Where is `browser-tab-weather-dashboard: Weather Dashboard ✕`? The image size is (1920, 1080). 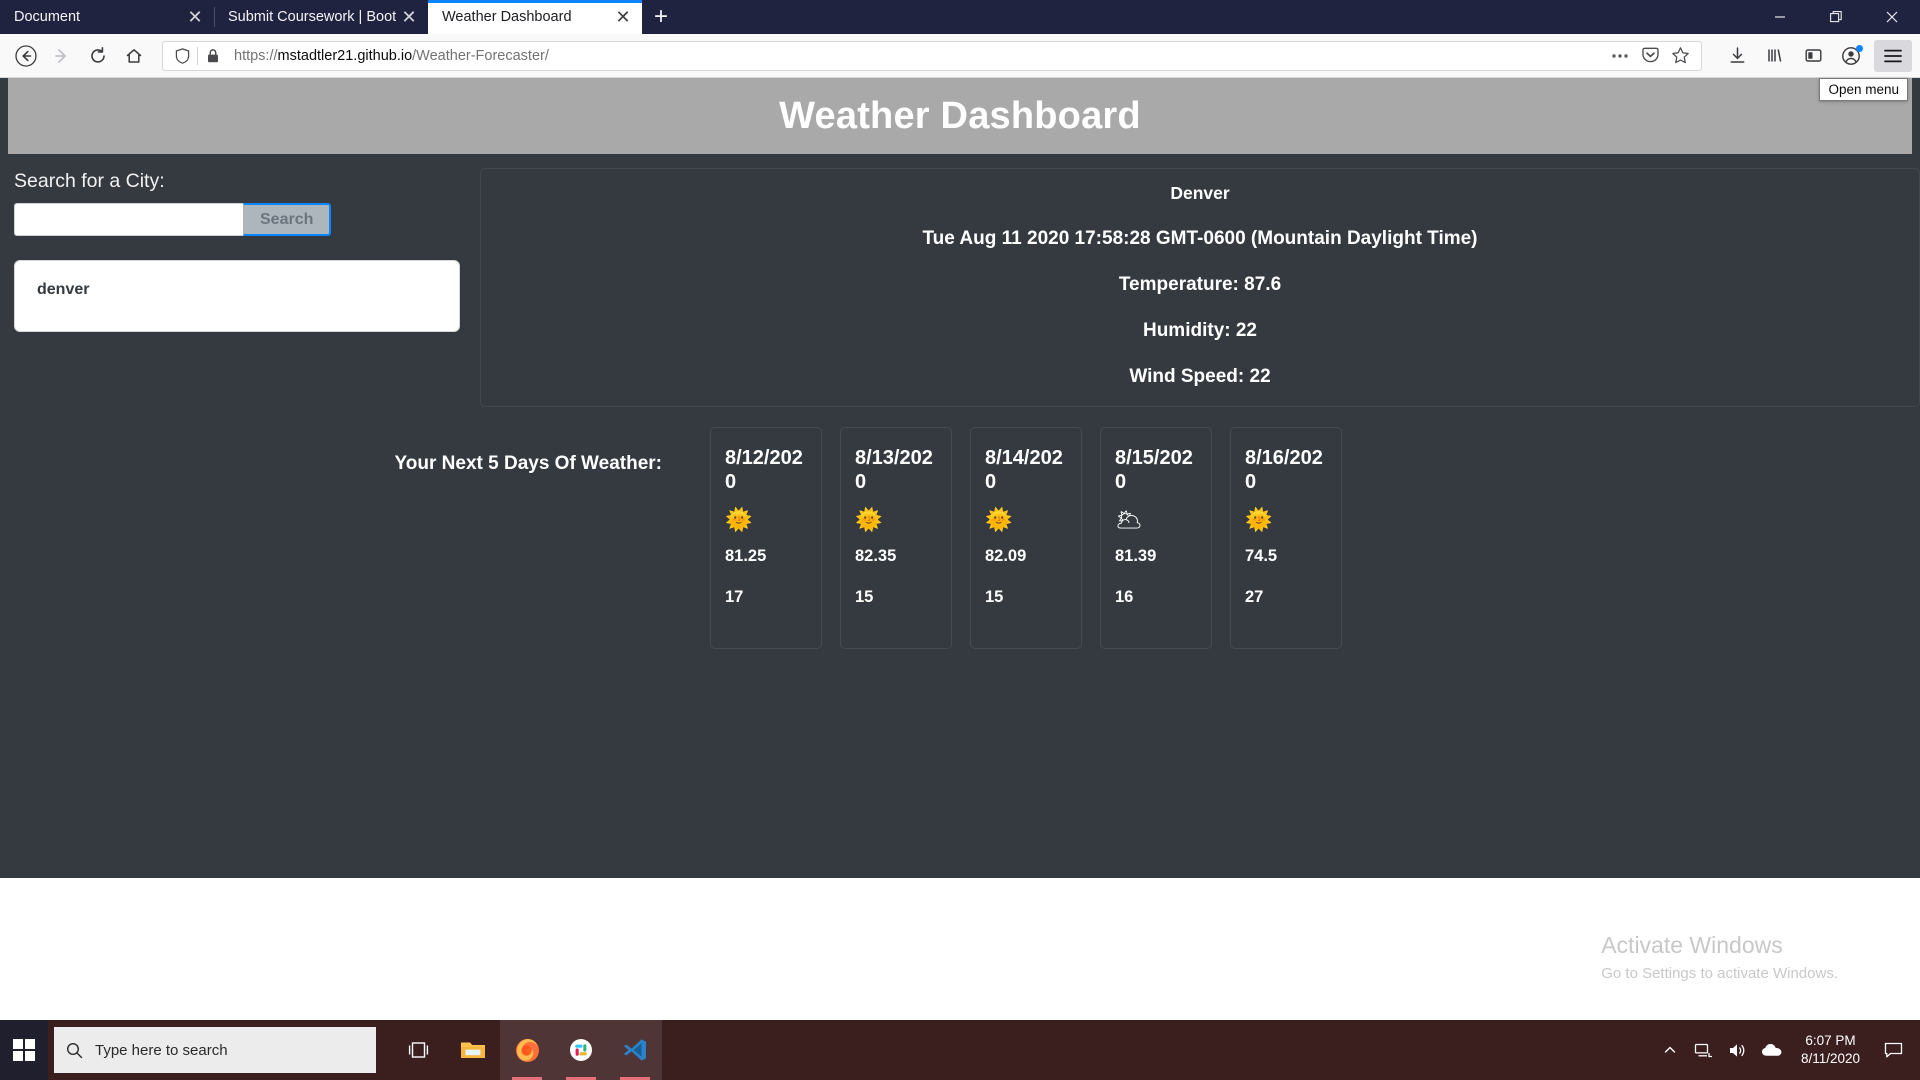
browser-tab-weather-dashboard: Weather Dashboard ✕ is located at coordinates (535, 17).